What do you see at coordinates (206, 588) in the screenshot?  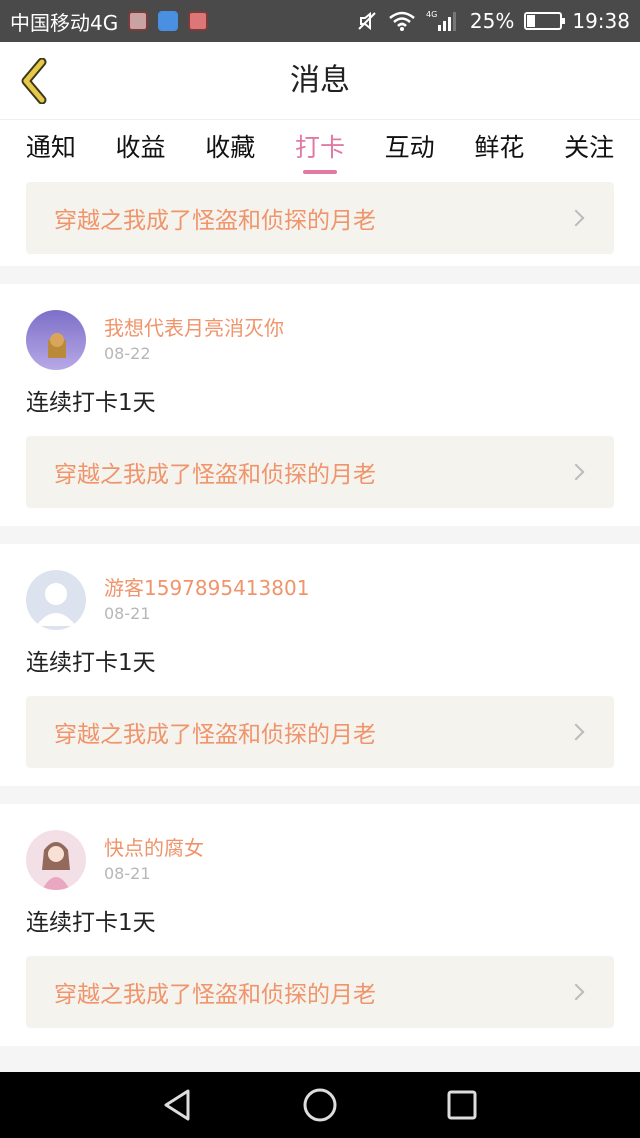 I see `user-name: 游客1597895413801` at bounding box center [206, 588].